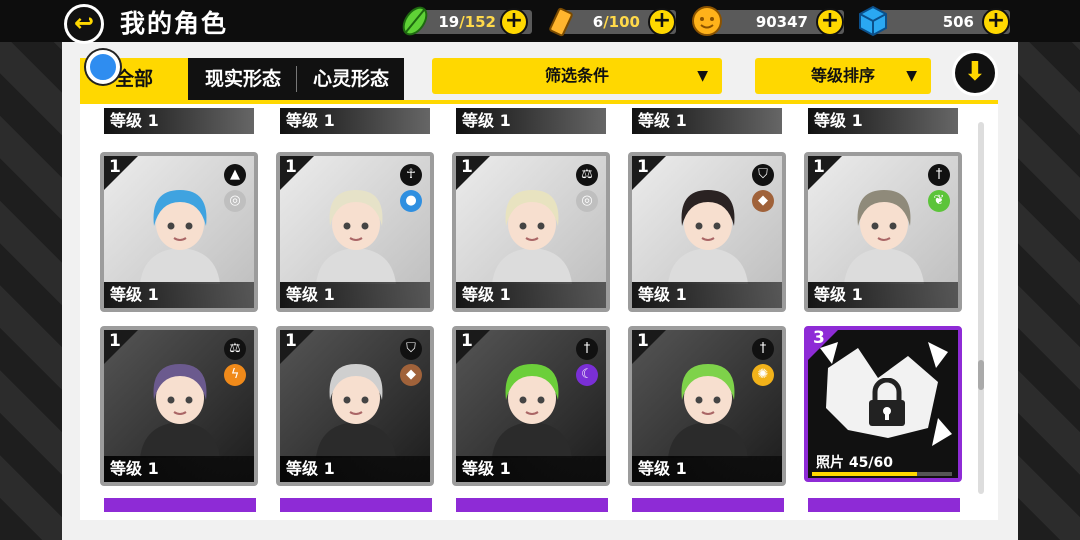 The width and height of the screenshot is (1080, 540). I want to click on photo-progress-text: 照片 45/60, so click(854, 462).